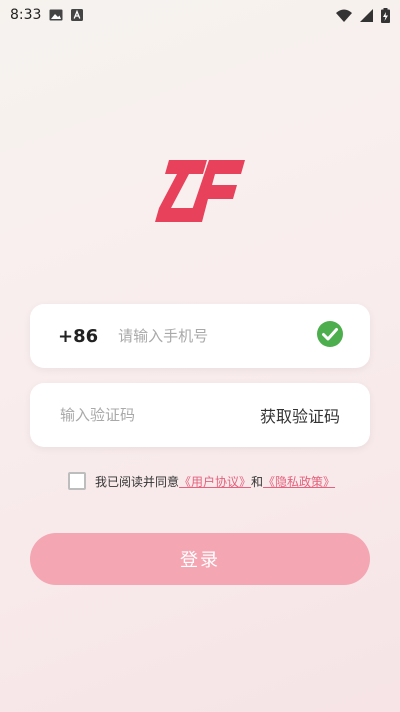 This screenshot has height=712, width=400. I want to click on brand-logo, so click(200, 191).